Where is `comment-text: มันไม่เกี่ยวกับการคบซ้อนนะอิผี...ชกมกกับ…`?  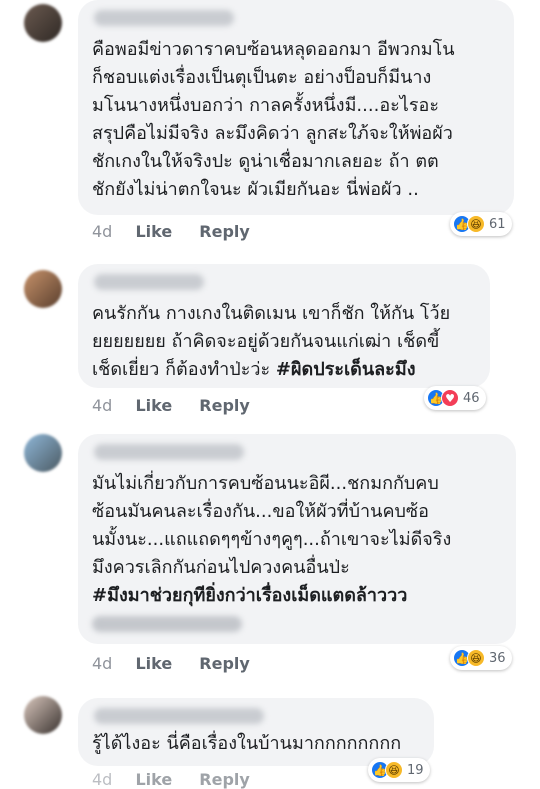 comment-text: มันไม่เกี่ยวกับการคบซ้อนนะอิผี...ชกมกกับ… is located at coordinates (297, 540).